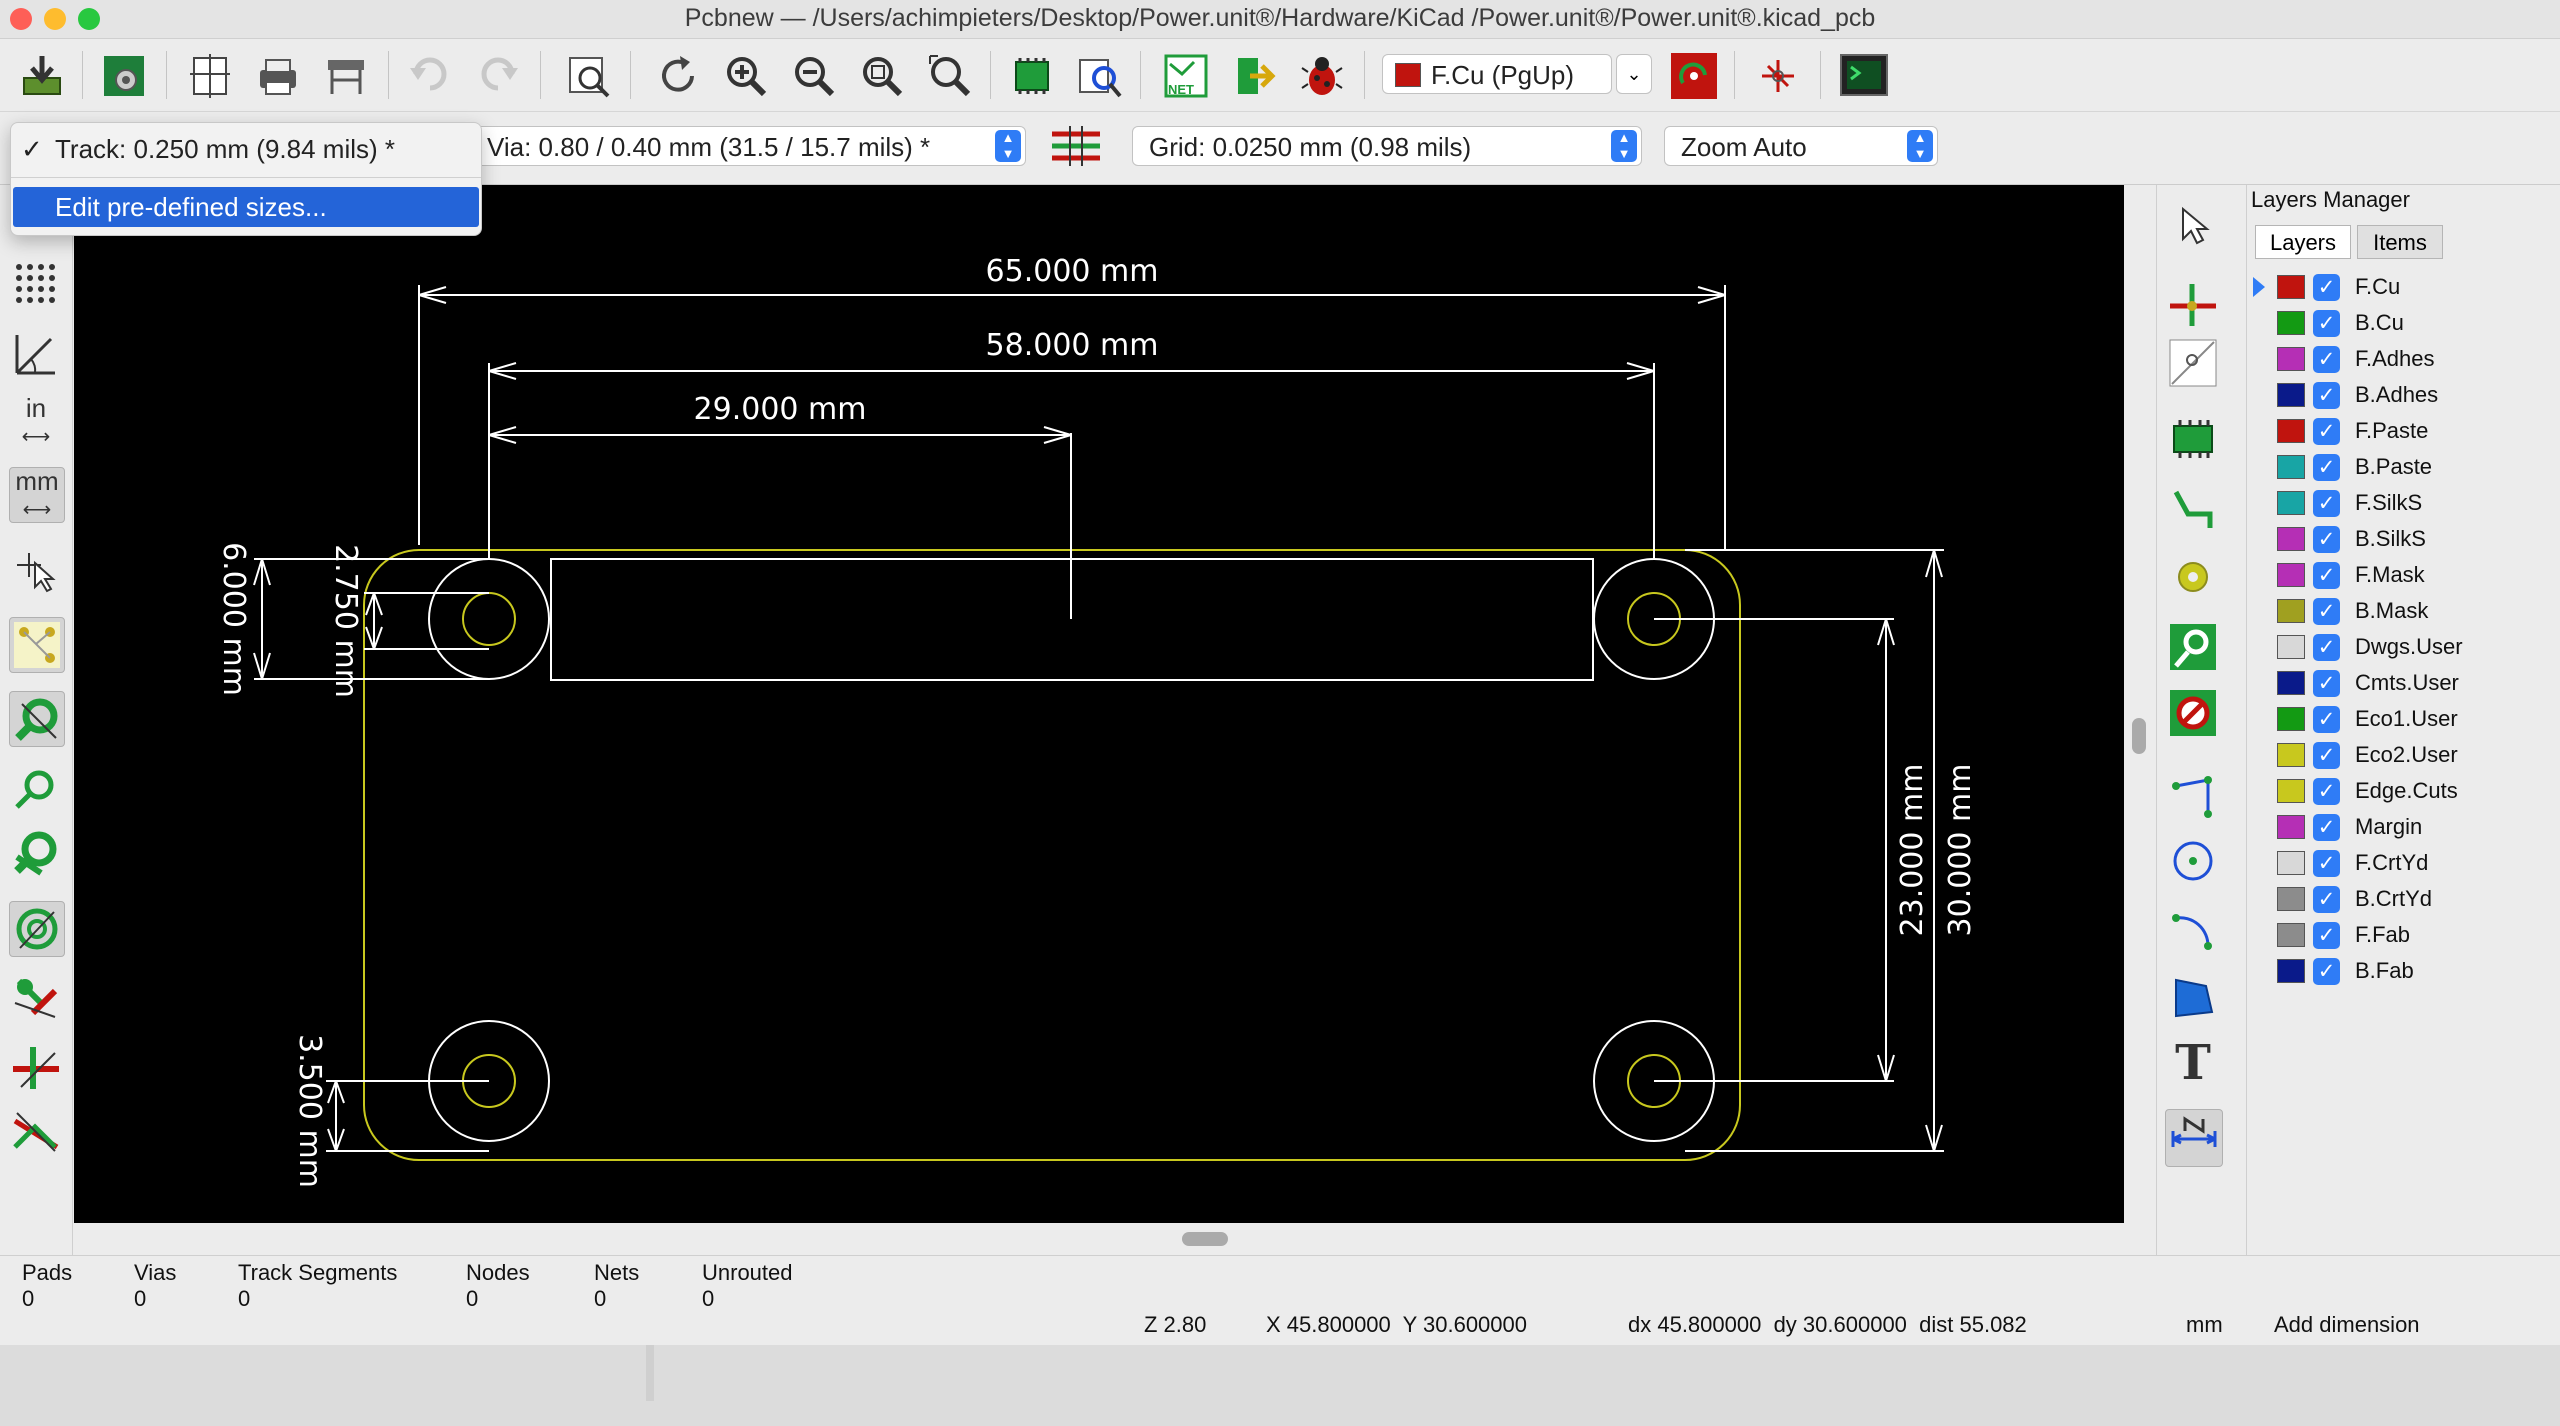 Image resolution: width=2560 pixels, height=1426 pixels. I want to click on layer-pair-display-icon, so click(36, 1068).